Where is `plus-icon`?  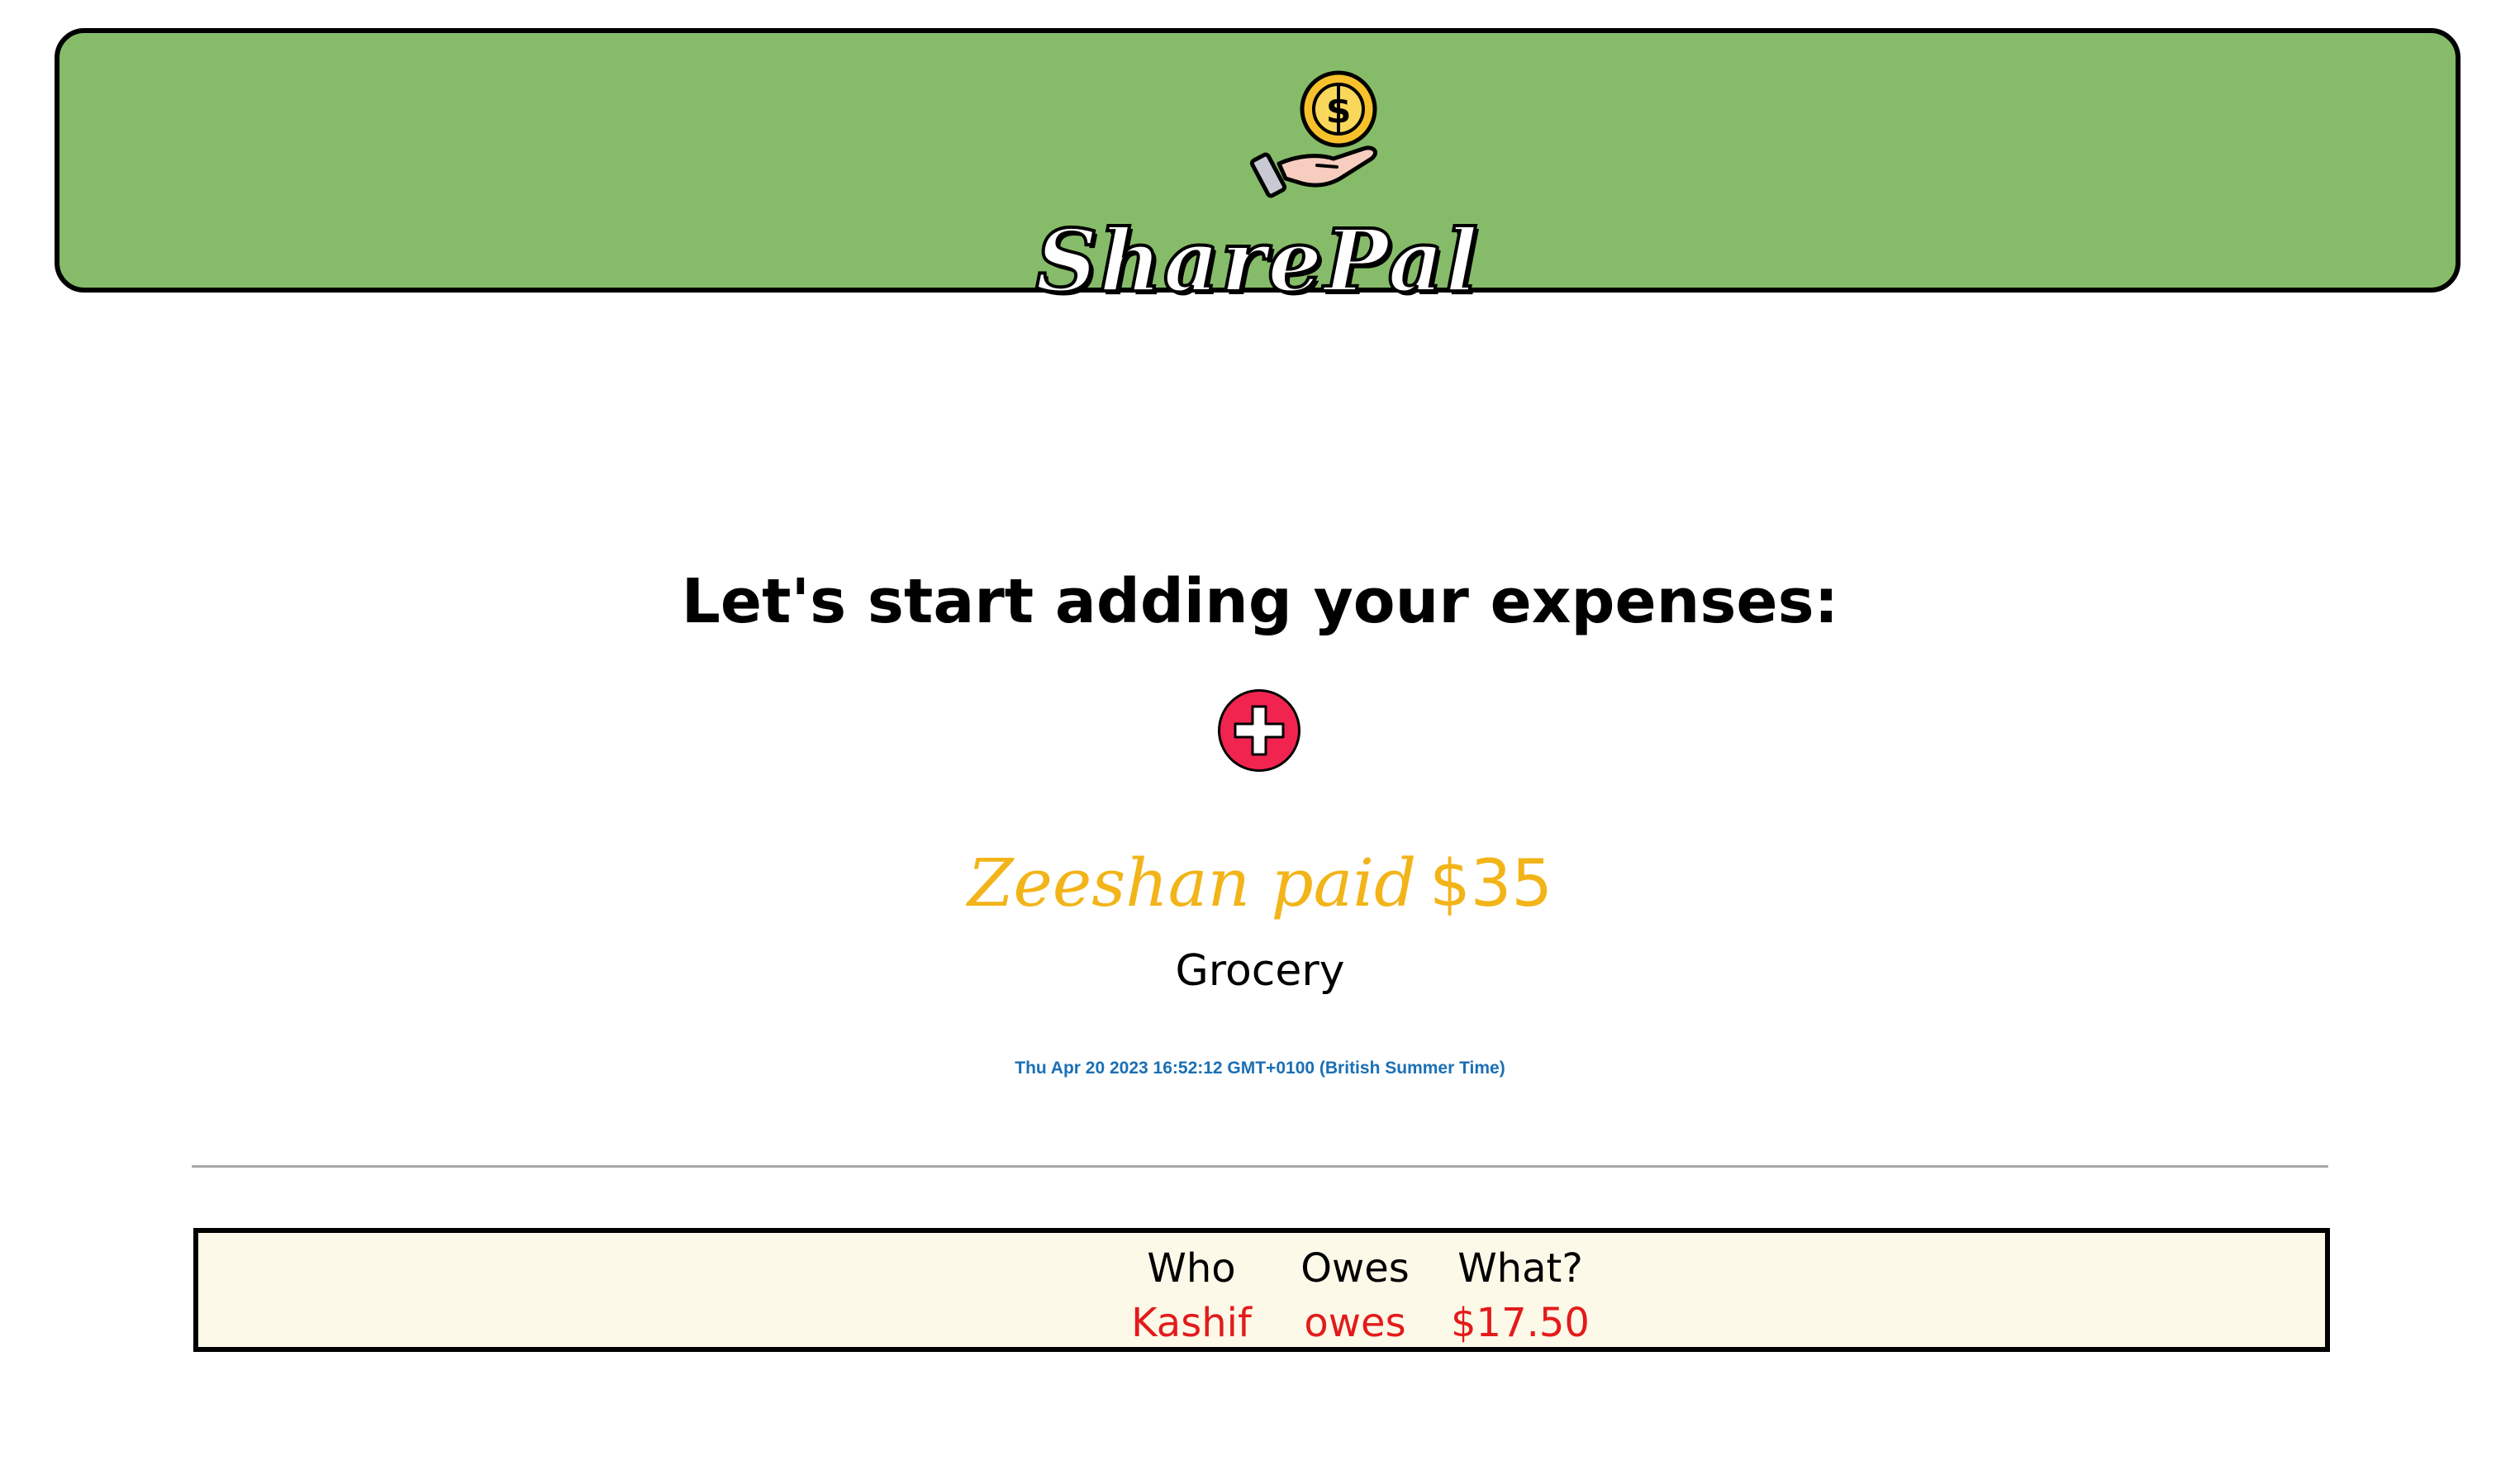
plus-icon is located at coordinates (1259, 730).